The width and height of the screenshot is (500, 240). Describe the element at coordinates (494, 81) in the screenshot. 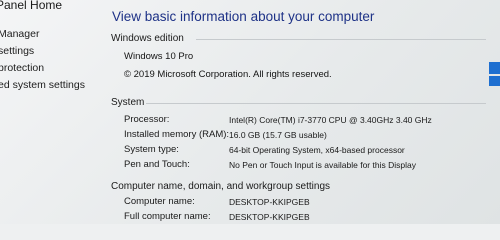

I see `windows-logo-lower-icon` at that location.